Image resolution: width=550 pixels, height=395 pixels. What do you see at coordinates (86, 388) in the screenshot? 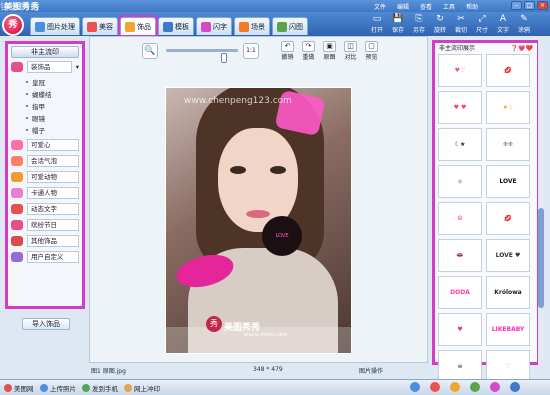
I see `phone-icon` at bounding box center [86, 388].